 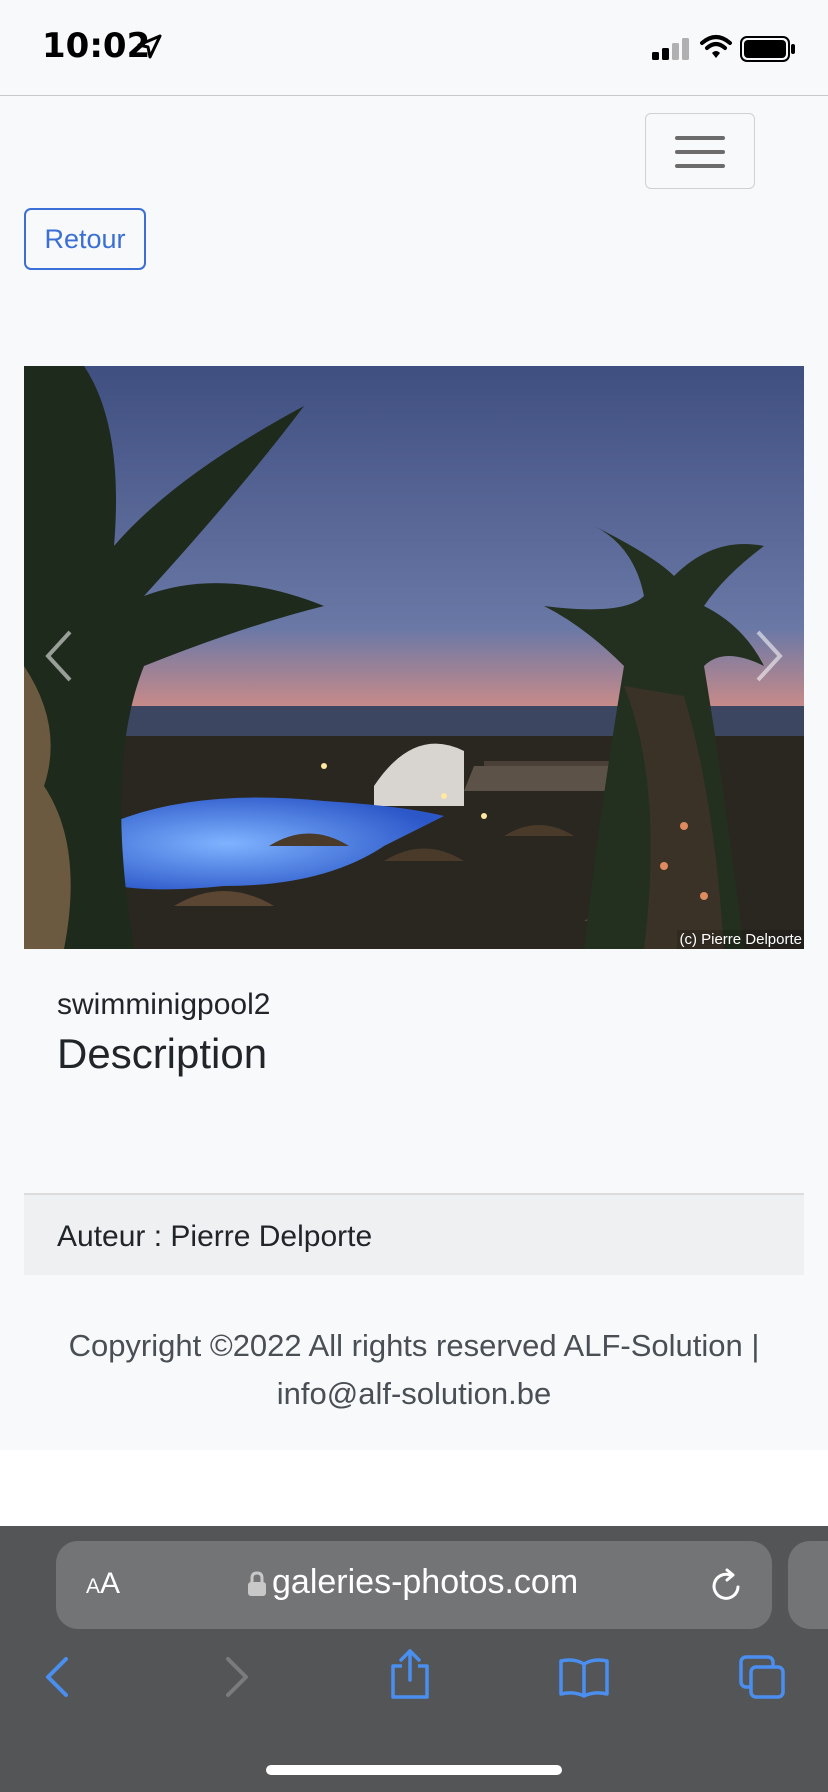 I want to click on bookmarks-button, so click(x=584, y=1679).